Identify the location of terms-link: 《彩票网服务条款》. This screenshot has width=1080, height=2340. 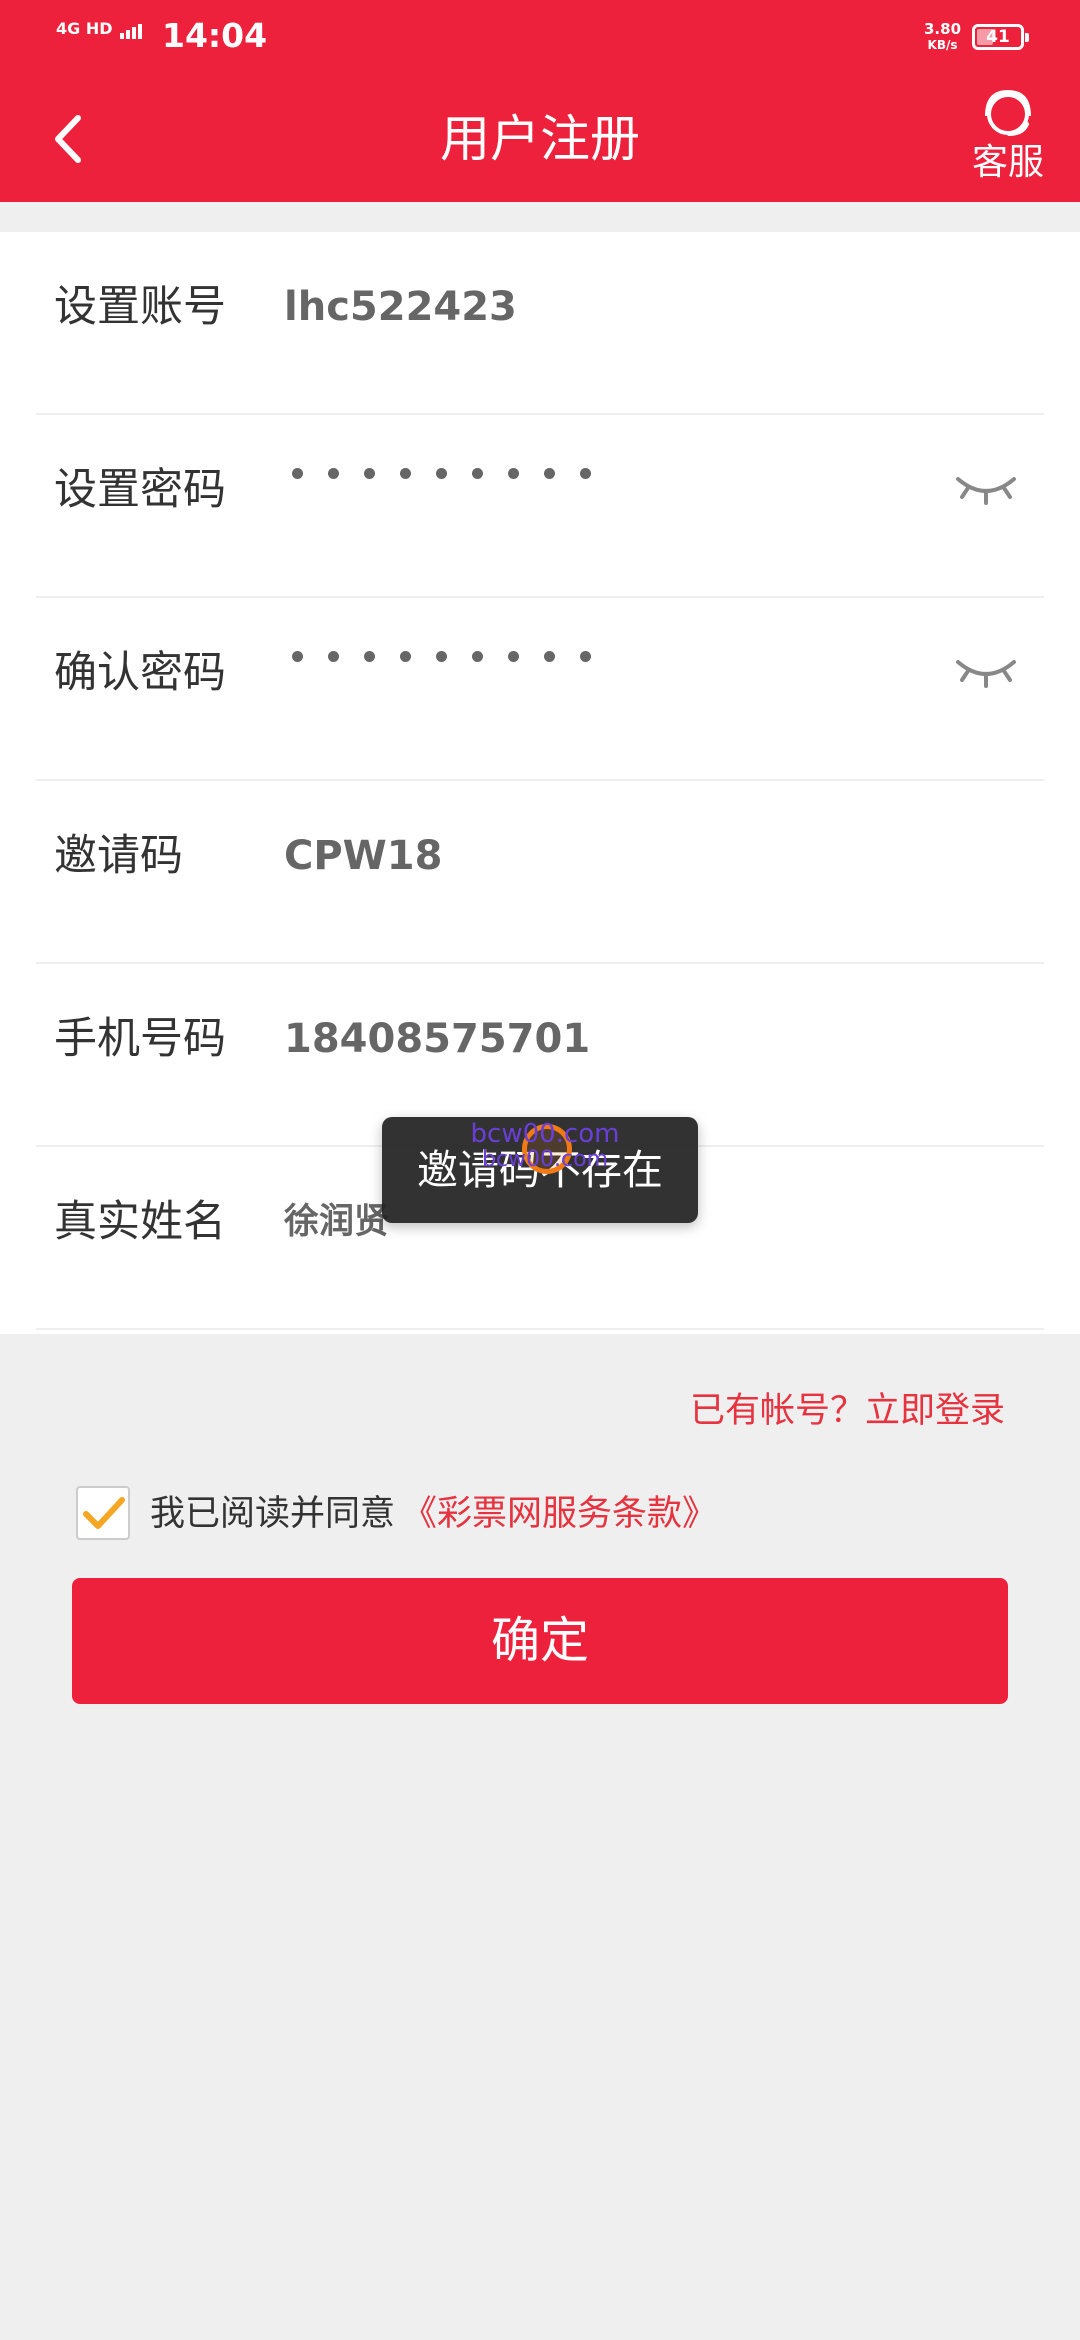
(559, 1514).